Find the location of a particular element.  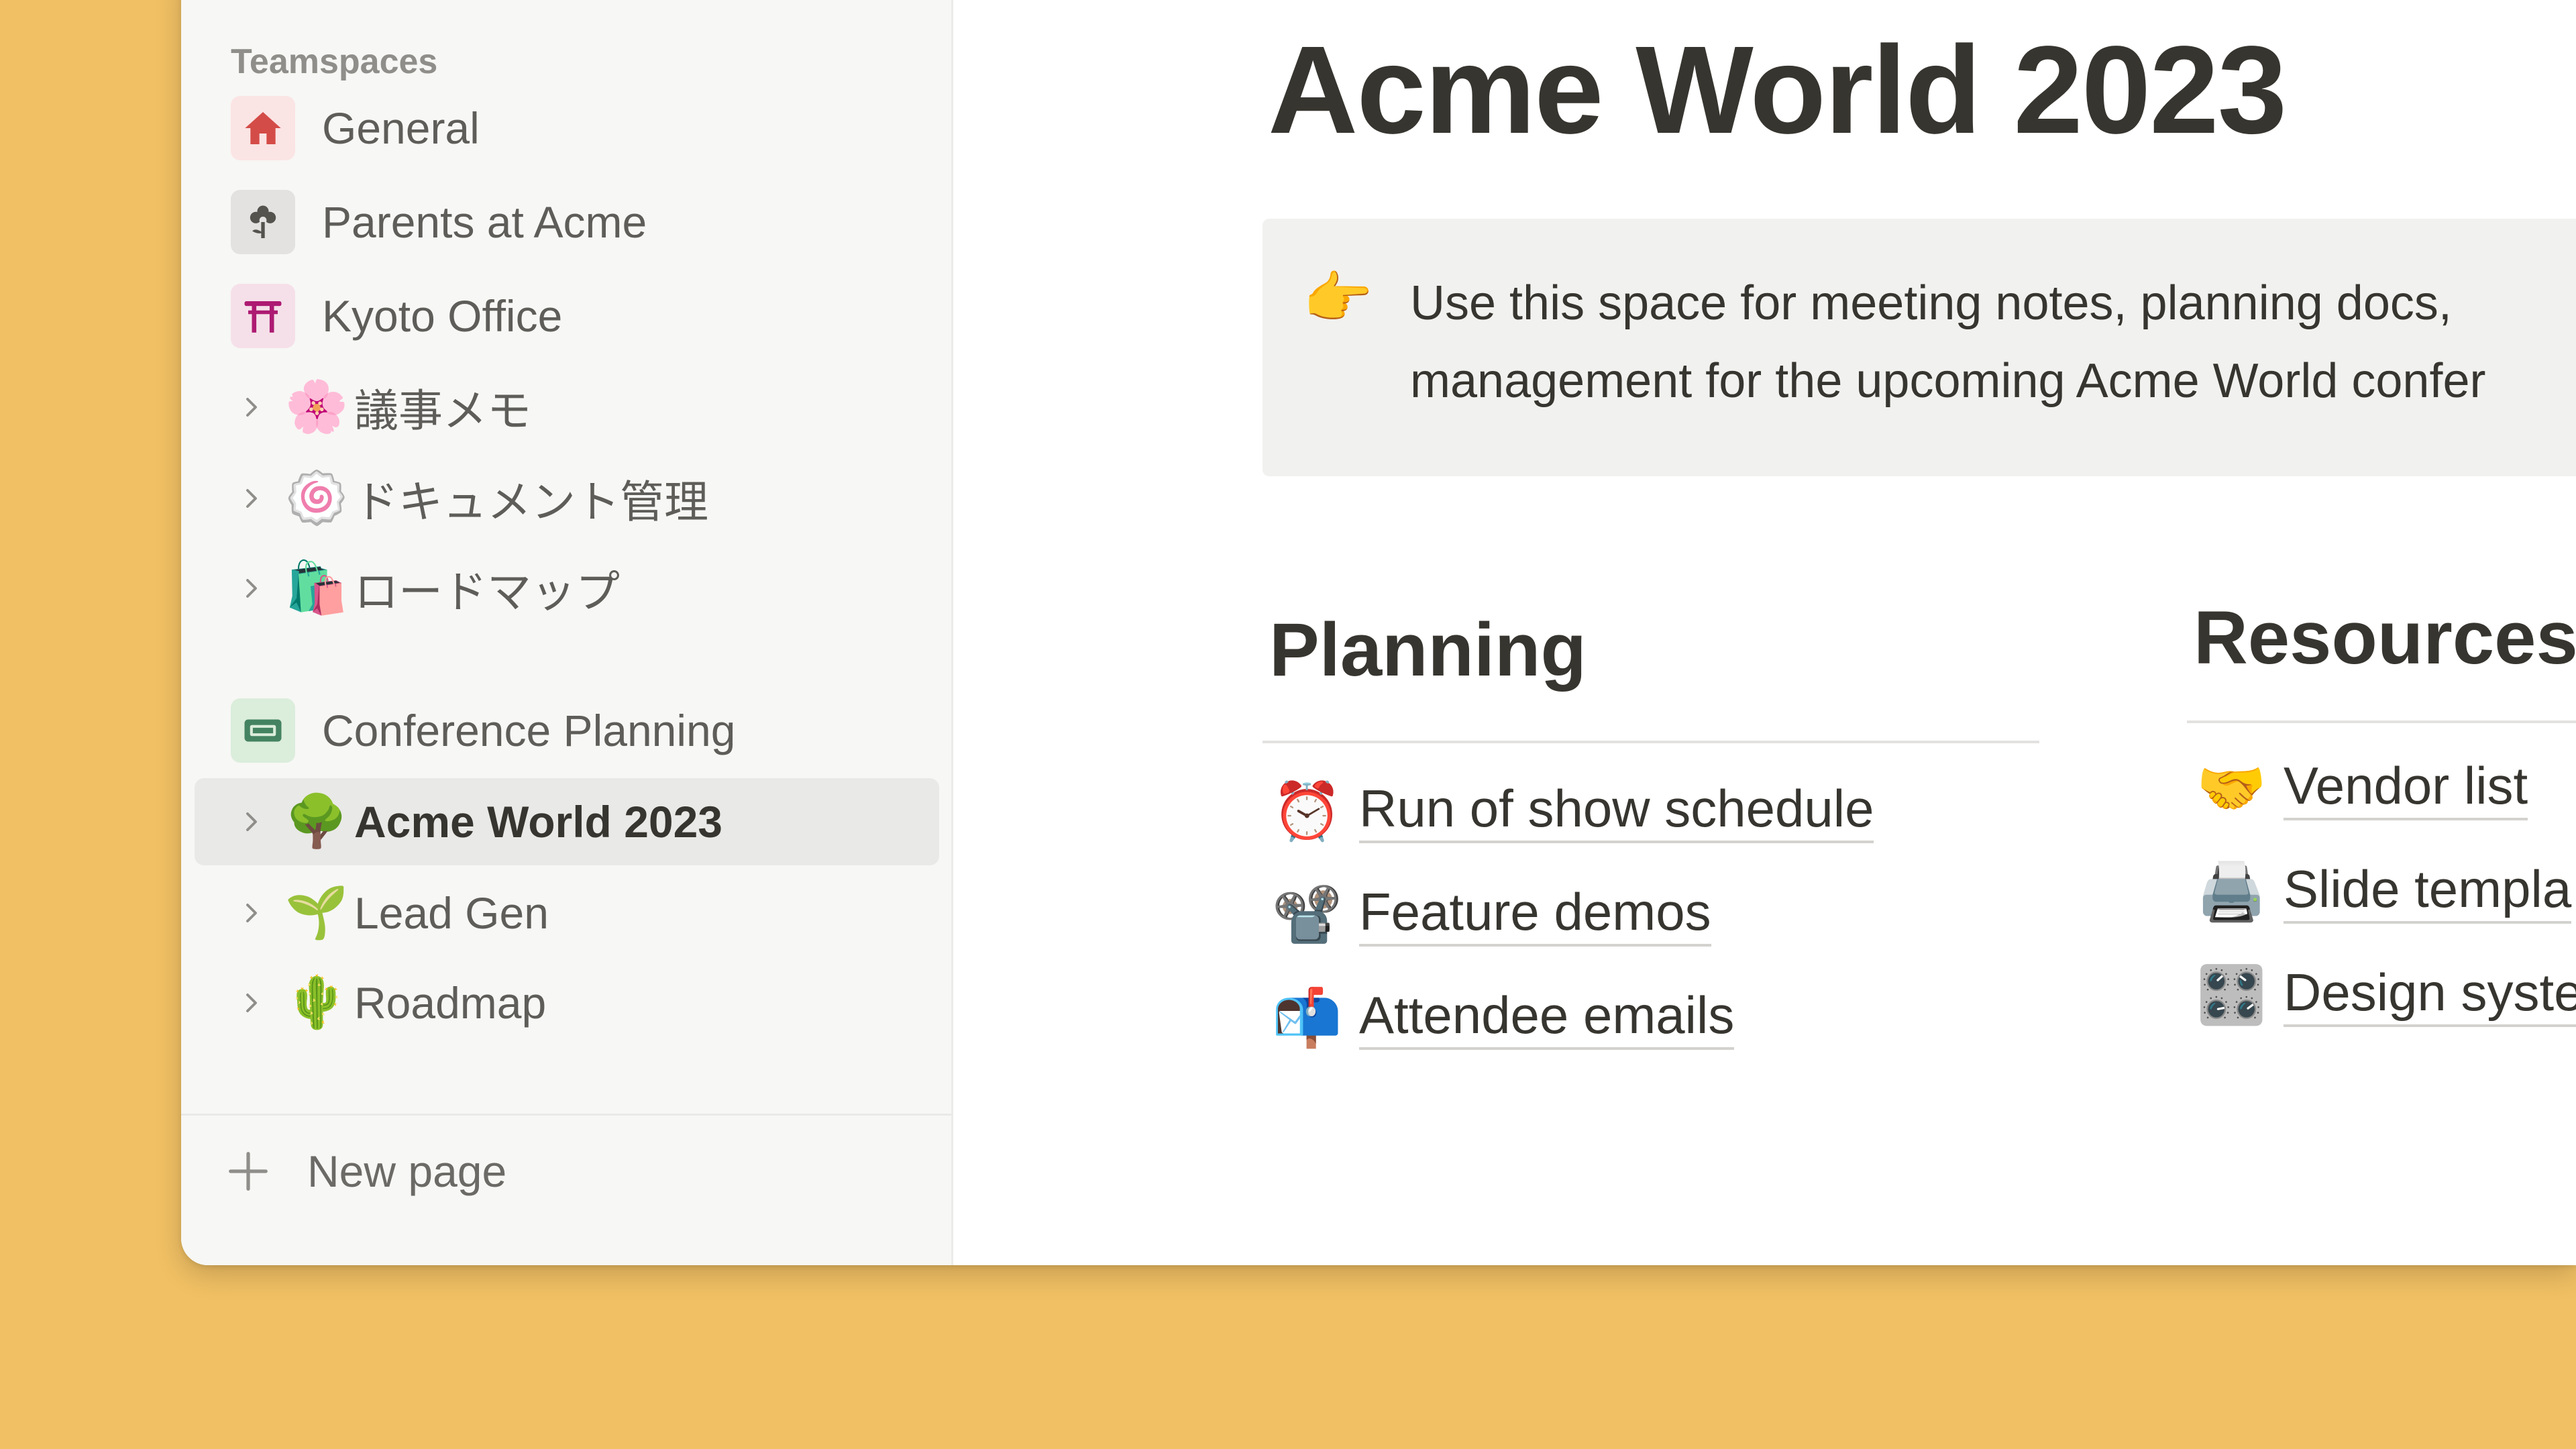

new-page-label: New page is located at coordinates (407, 1171).